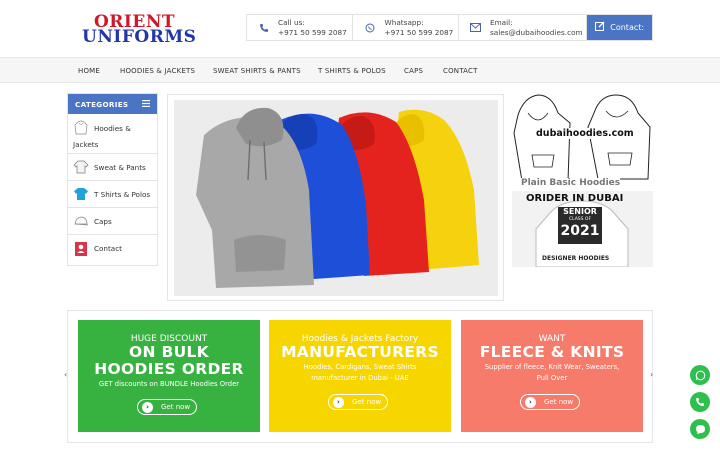  I want to click on cap-icon, so click(81, 221).